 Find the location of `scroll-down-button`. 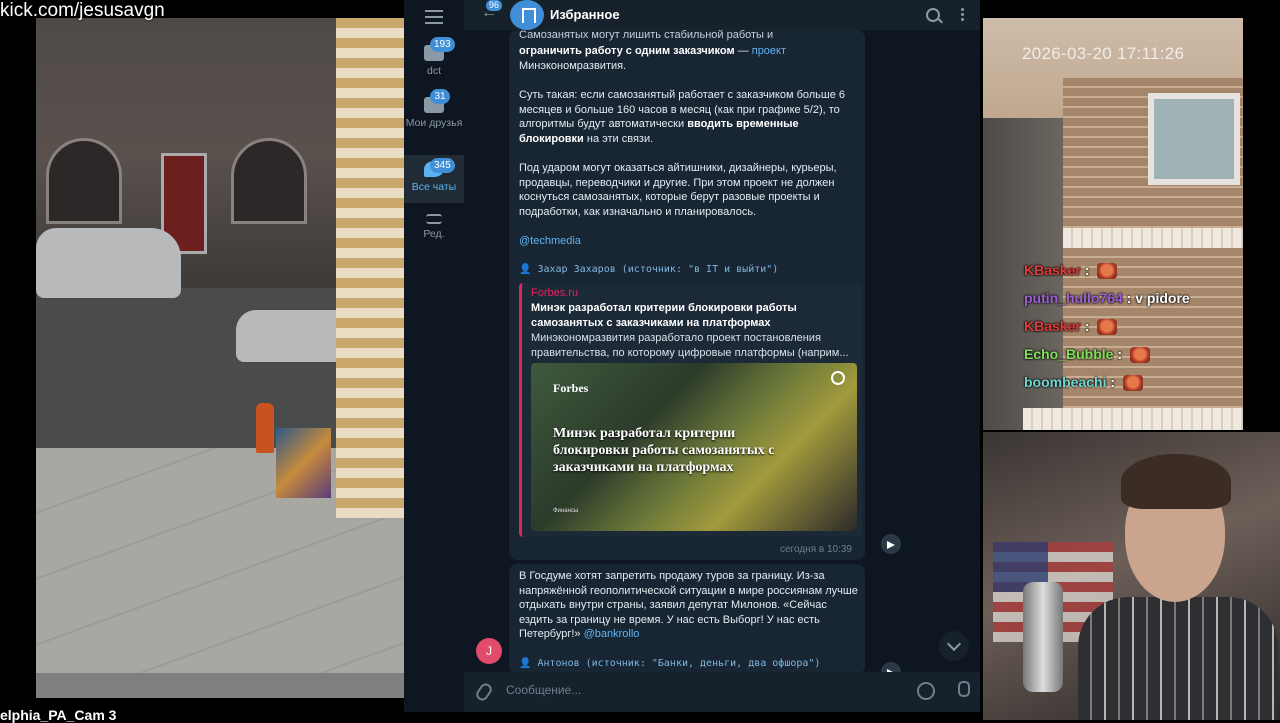

scroll-down-button is located at coordinates (954, 646).